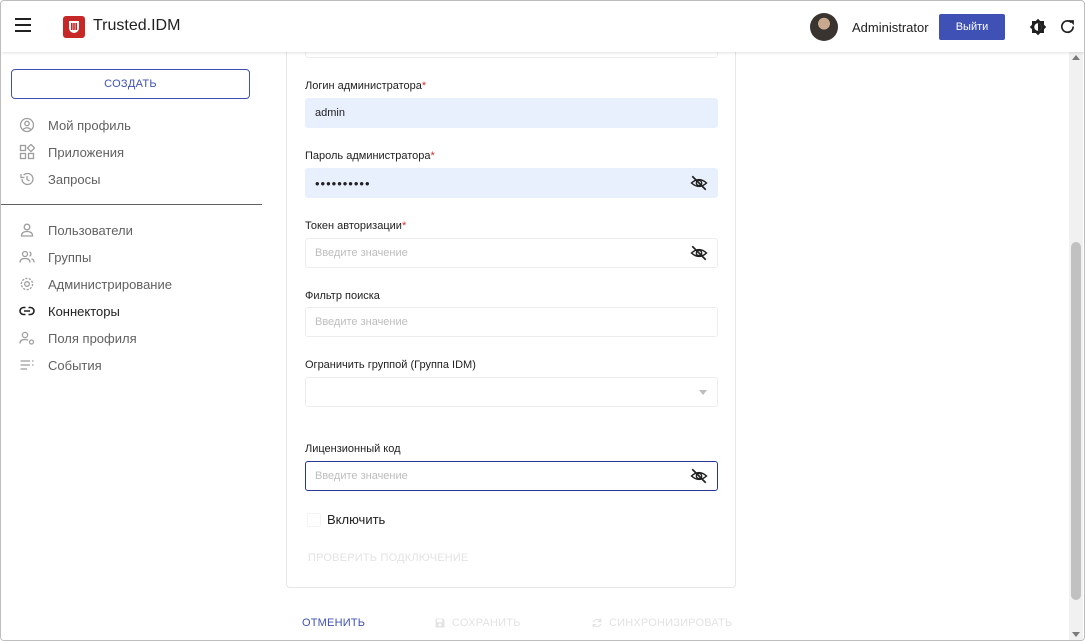  I want to click on sidebar-item-label: Пользователи, so click(90, 230).